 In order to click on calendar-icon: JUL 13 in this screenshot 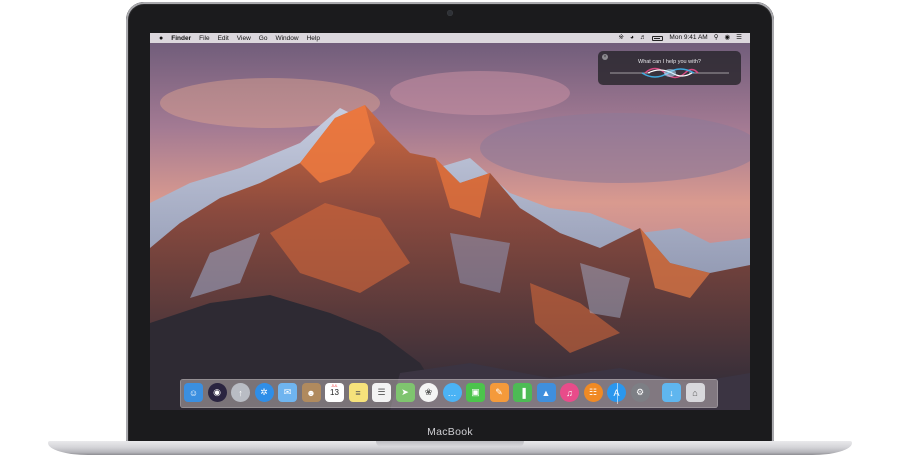, I will do `click(334, 392)`.